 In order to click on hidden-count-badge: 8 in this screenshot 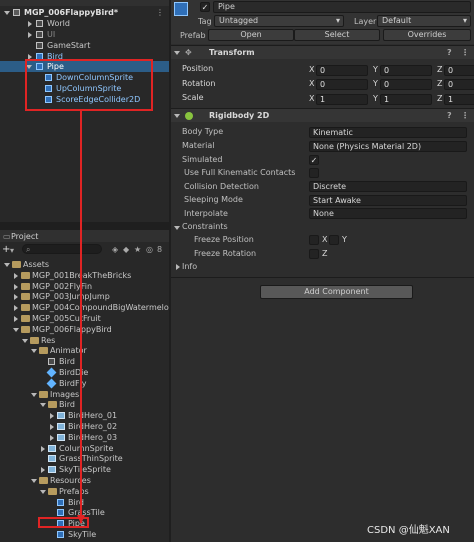, I will do `click(160, 249)`.